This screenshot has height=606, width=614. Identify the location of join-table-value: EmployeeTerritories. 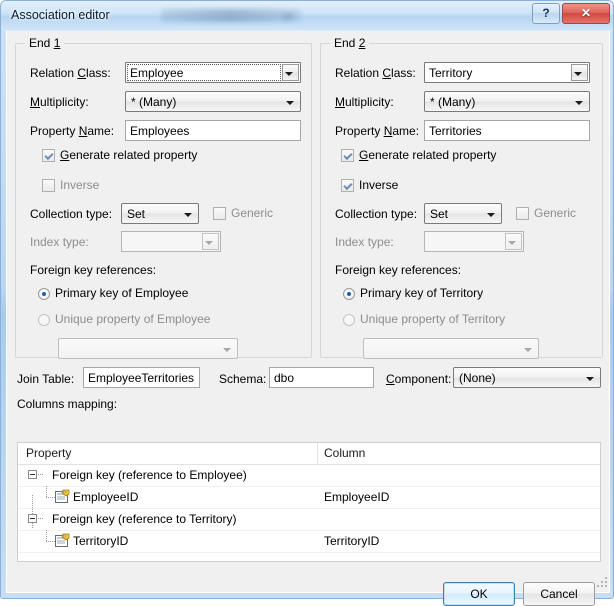
(141, 378).